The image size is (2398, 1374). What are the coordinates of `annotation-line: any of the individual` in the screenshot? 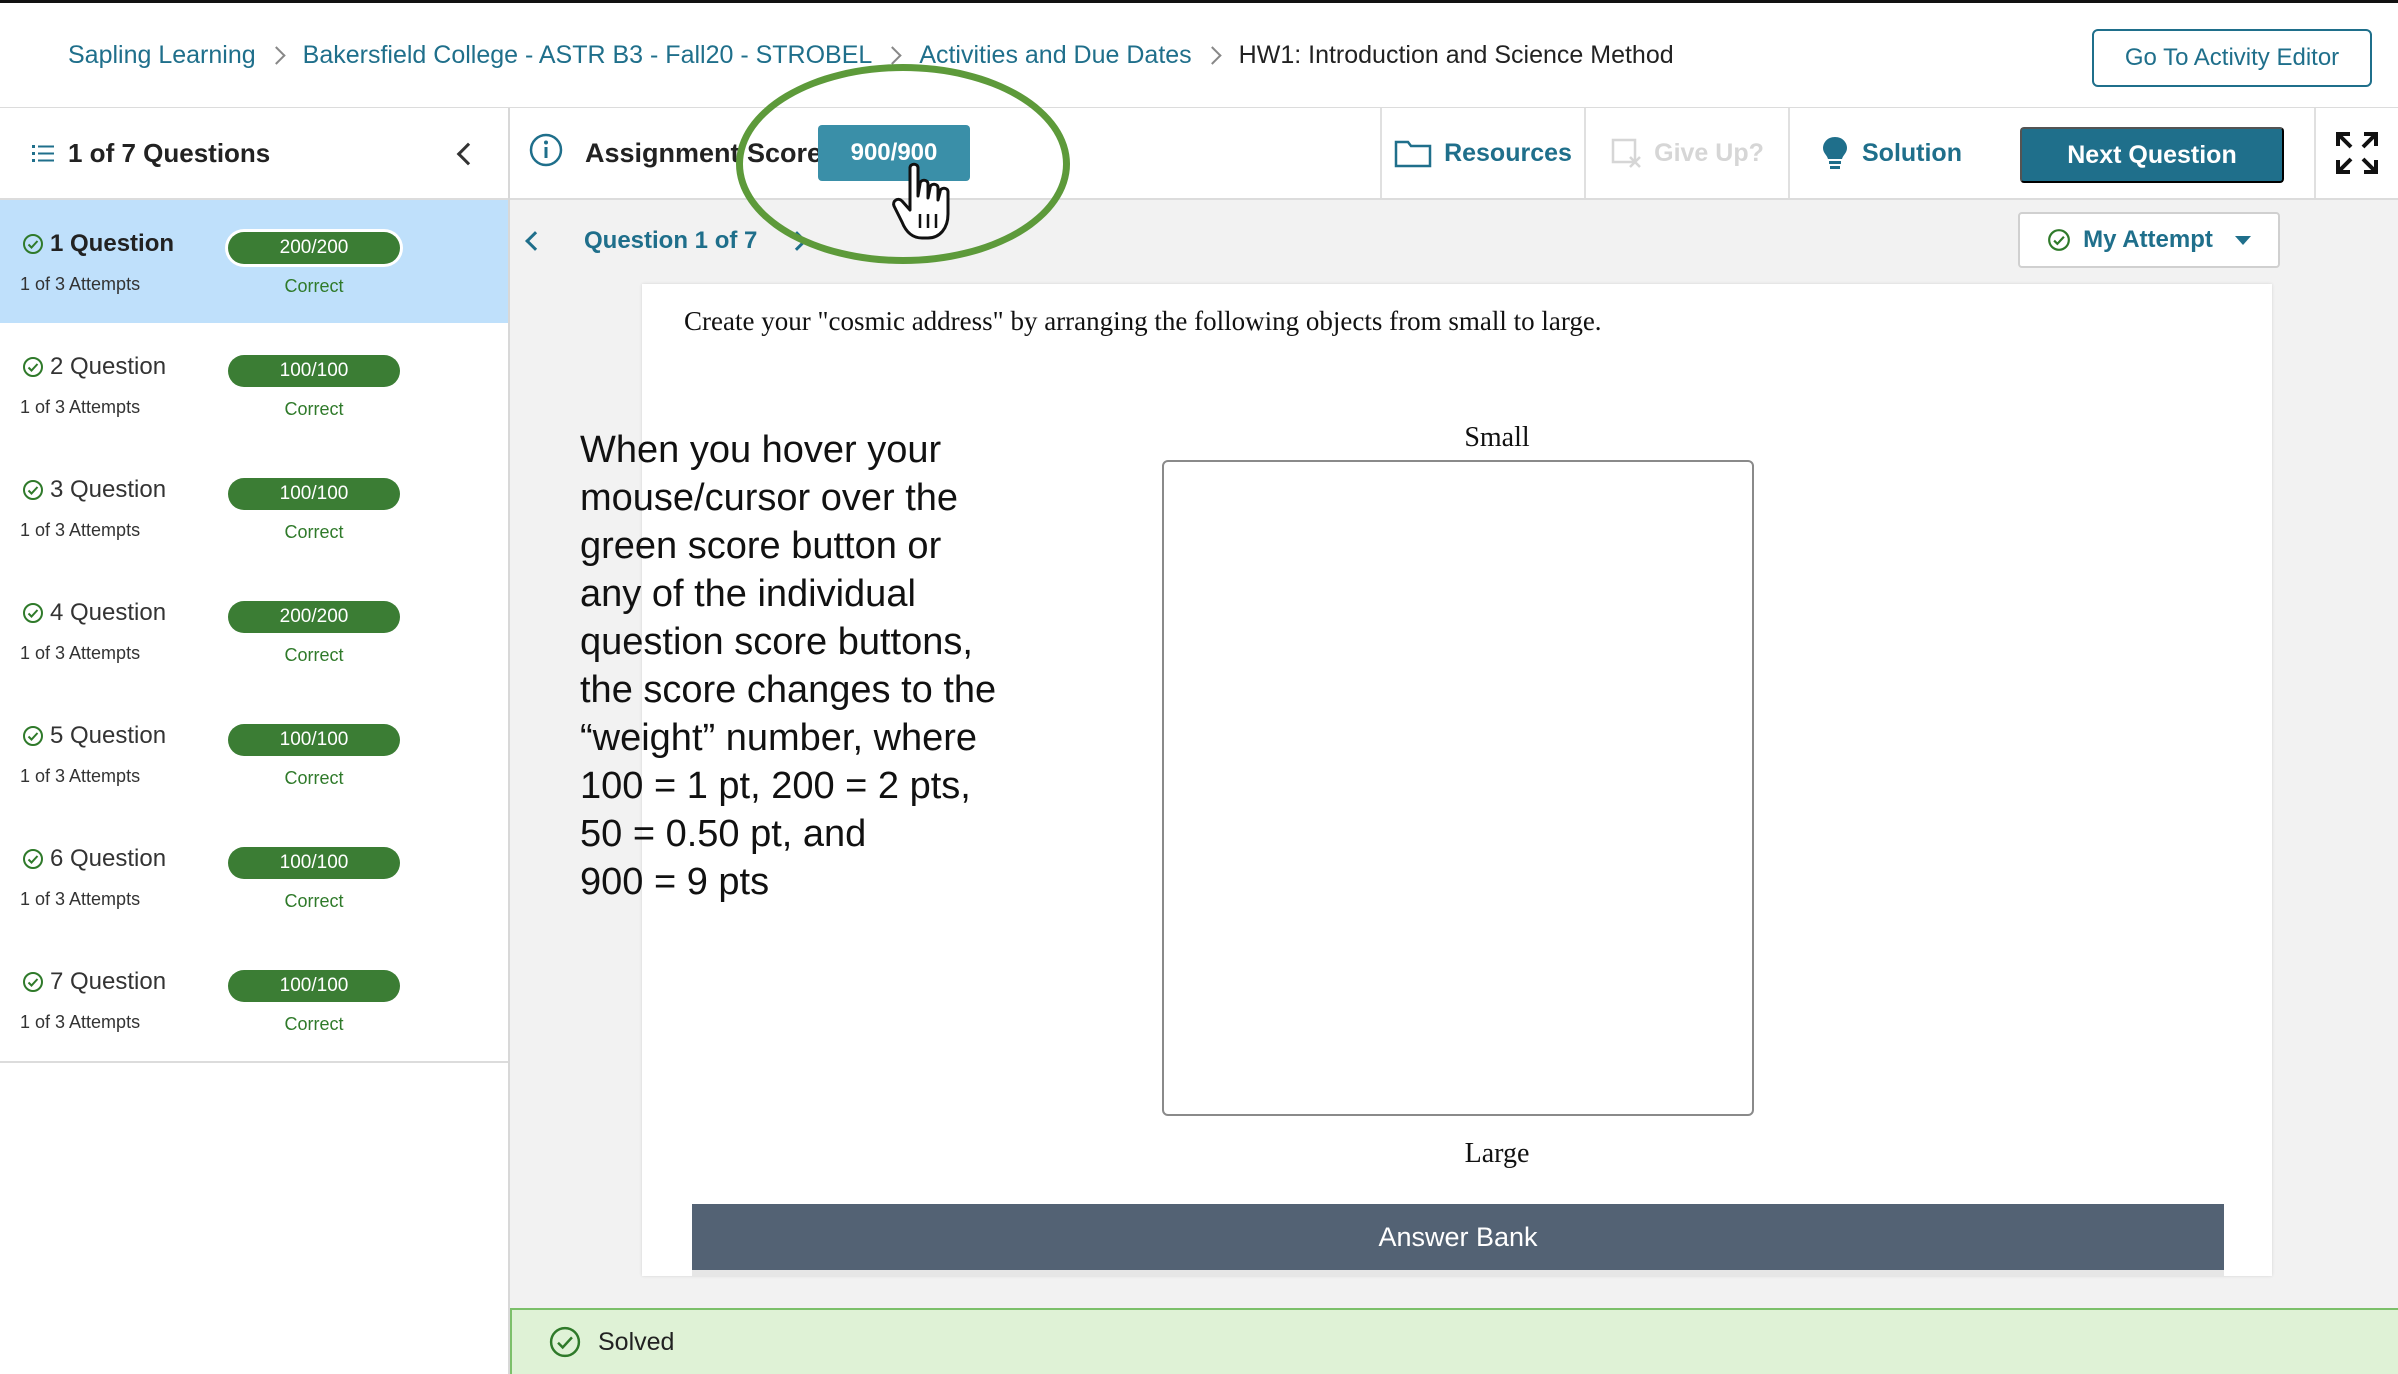 It's located at (748, 594).